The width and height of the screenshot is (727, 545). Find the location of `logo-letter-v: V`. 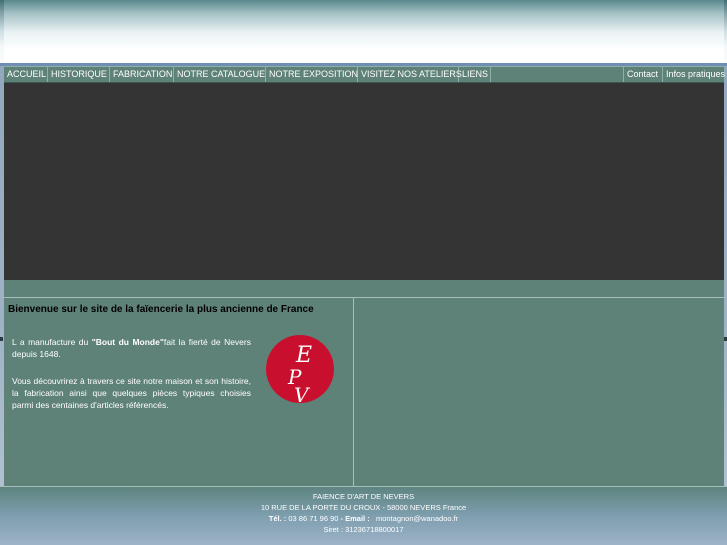

logo-letter-v: V is located at coordinates (302, 393).